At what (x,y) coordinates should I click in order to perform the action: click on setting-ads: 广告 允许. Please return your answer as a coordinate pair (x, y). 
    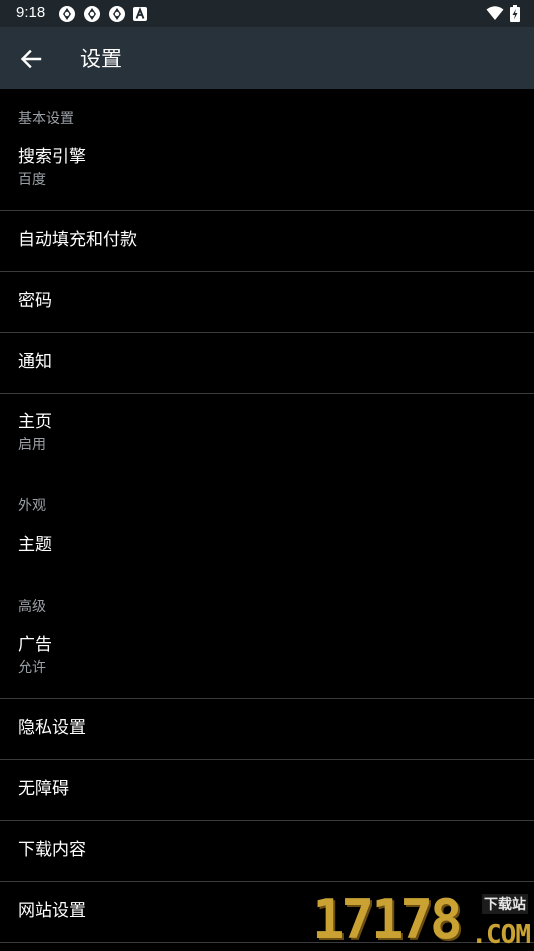
    Looking at the image, I should click on (267, 658).